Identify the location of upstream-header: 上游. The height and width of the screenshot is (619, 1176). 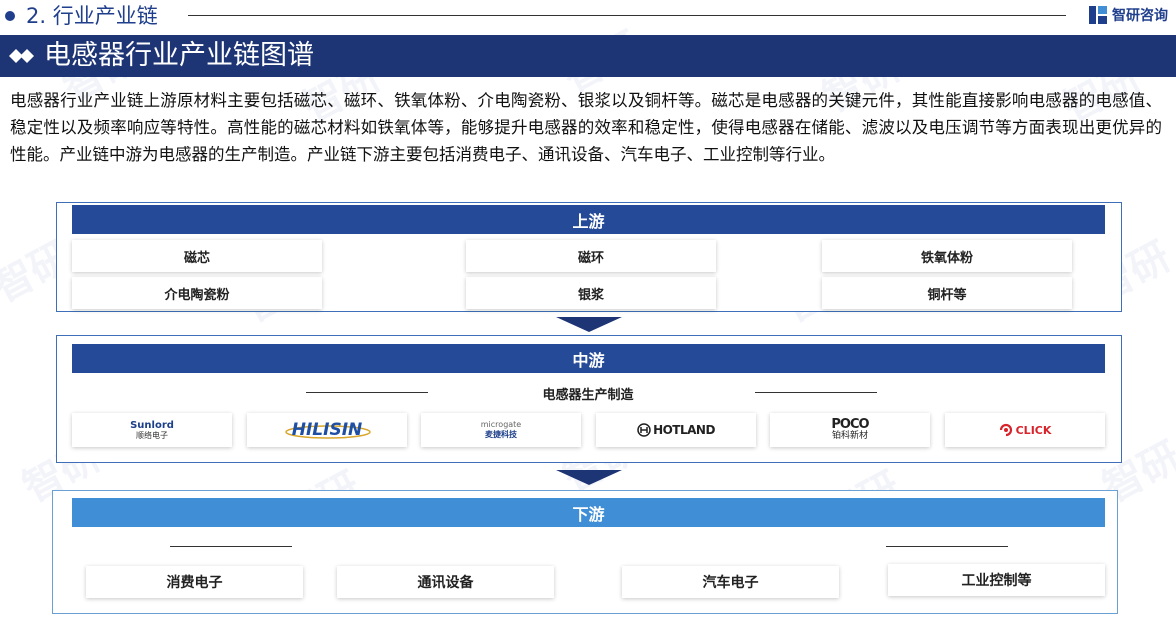
(588, 219).